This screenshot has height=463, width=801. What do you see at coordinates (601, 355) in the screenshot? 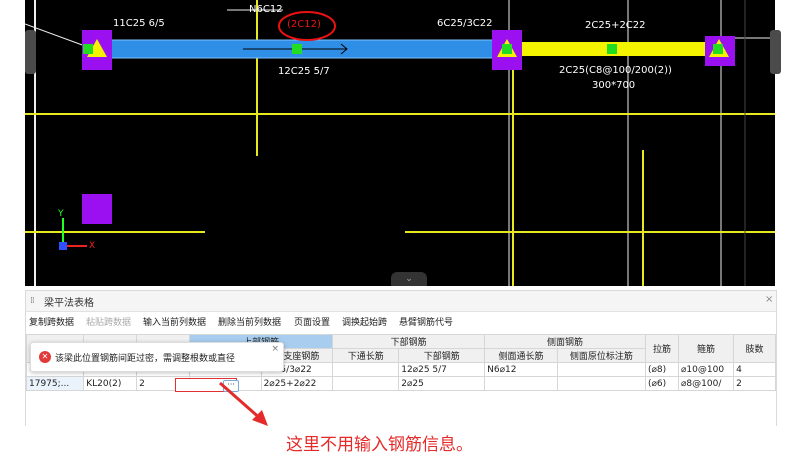
I see `header-side-origin: 侧面原位标注筋` at bounding box center [601, 355].